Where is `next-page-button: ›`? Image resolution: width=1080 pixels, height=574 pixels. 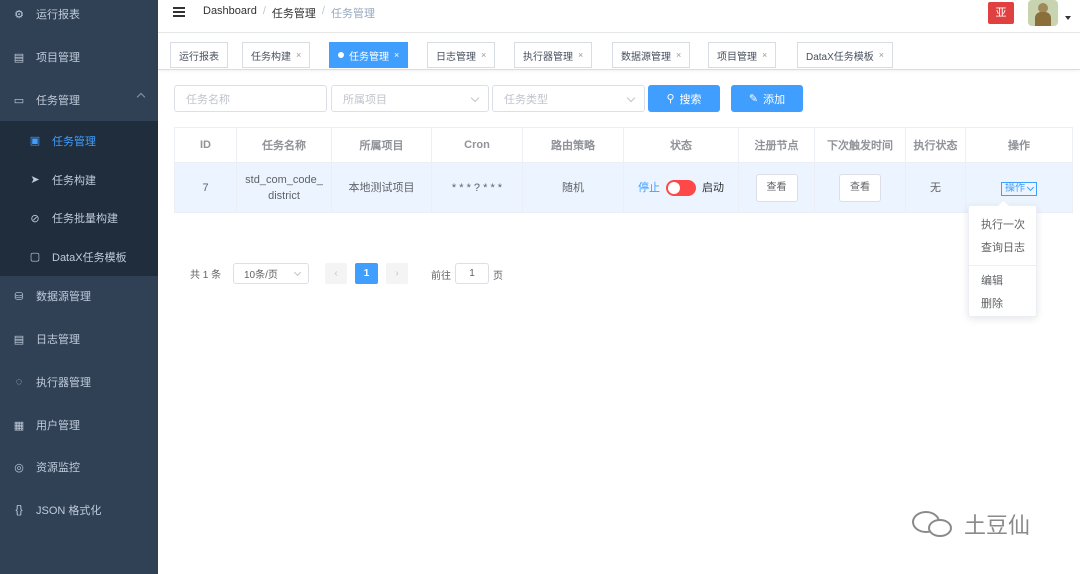 next-page-button: › is located at coordinates (397, 273).